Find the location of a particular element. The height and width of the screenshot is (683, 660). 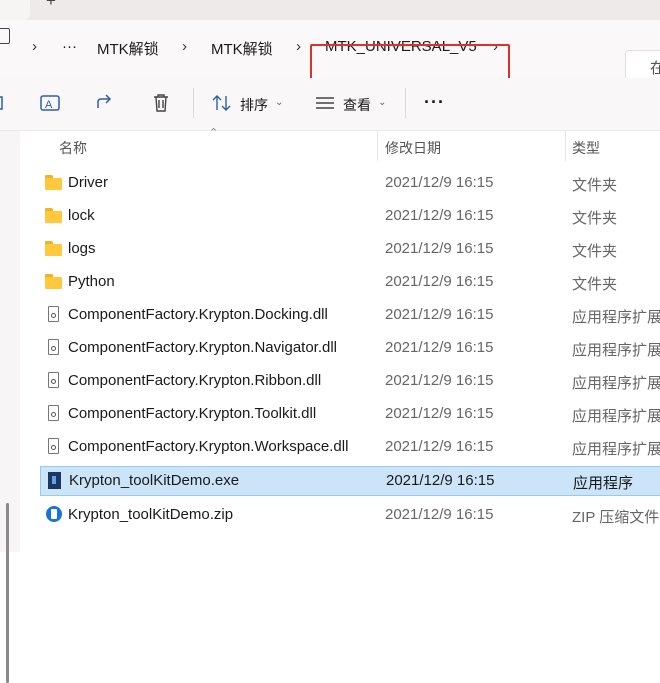

file-type: ZIP 压缩文件 is located at coordinates (616, 517).